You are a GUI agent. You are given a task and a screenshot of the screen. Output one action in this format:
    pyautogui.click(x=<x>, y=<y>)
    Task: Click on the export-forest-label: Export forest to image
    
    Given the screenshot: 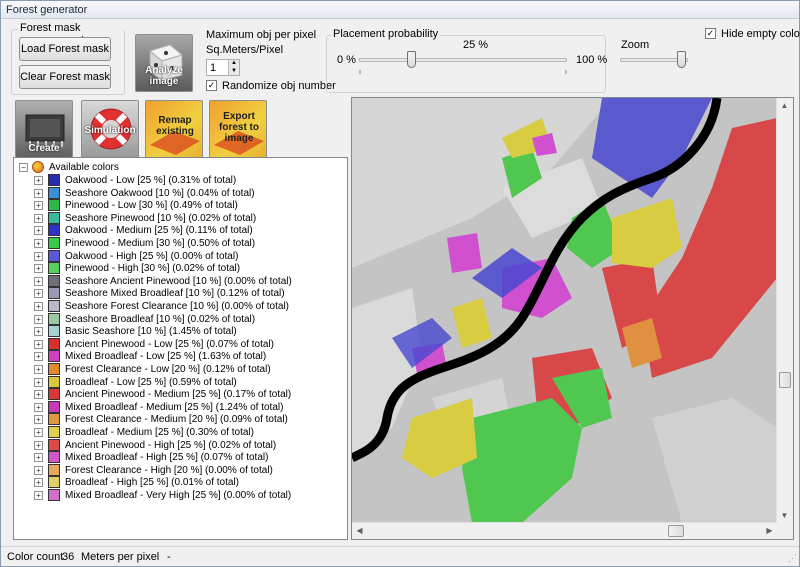 What is the action you would take?
    pyautogui.click(x=239, y=127)
    